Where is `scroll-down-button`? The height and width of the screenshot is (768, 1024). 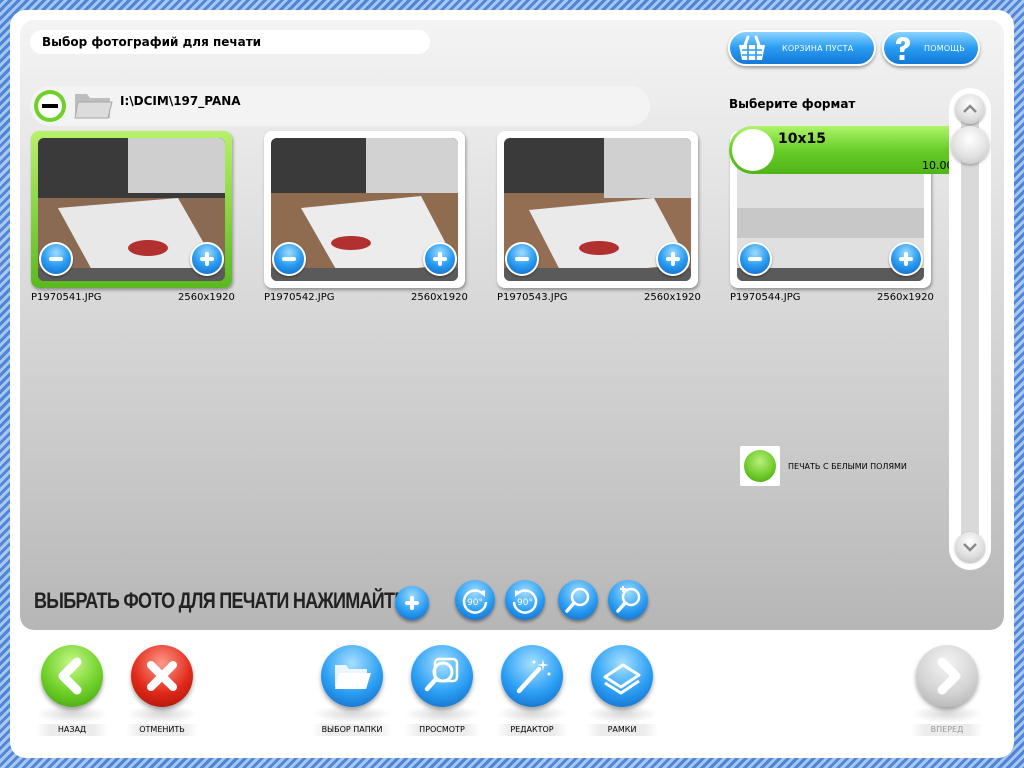
scroll-down-button is located at coordinates (970, 547).